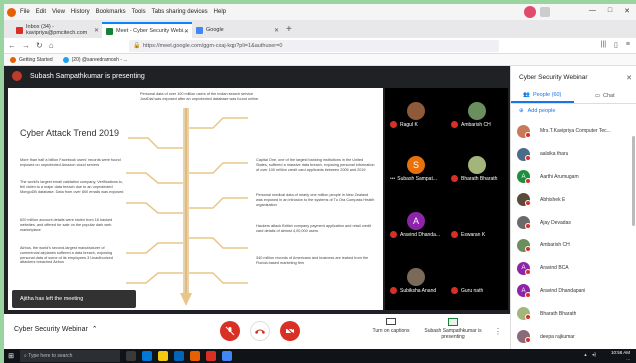 The image size is (636, 363). Describe the element at coordinates (391, 331) in the screenshot. I see `captions-label: Turn on captions` at that location.